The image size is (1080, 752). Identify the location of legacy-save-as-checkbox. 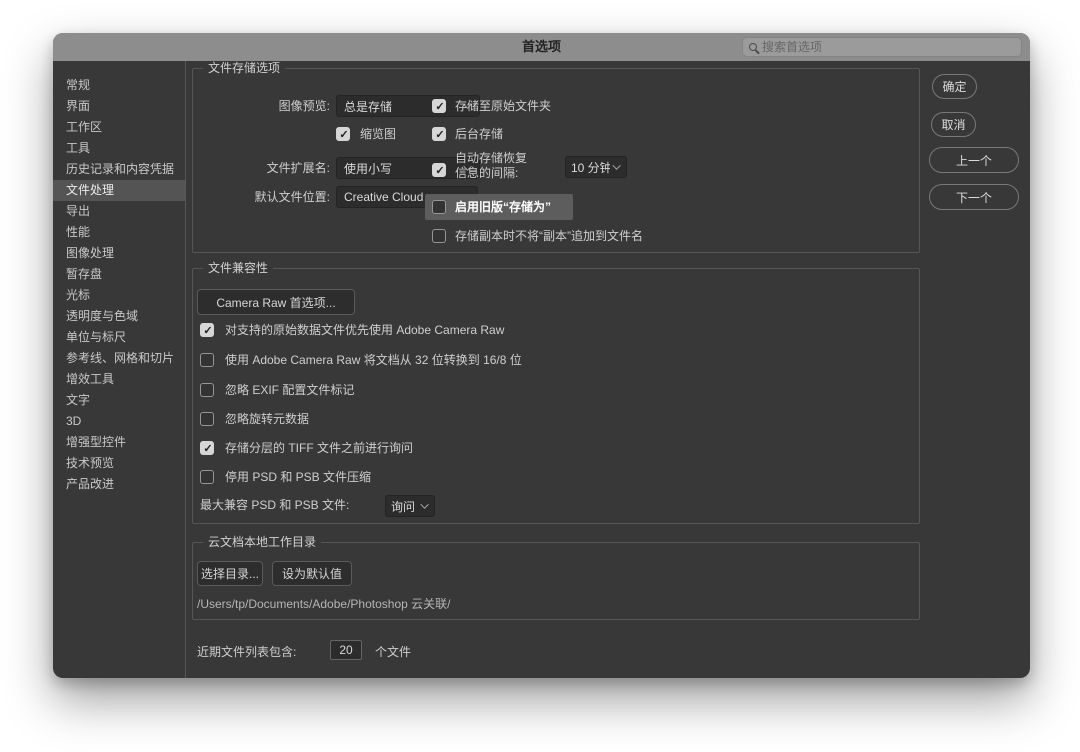
(439, 207).